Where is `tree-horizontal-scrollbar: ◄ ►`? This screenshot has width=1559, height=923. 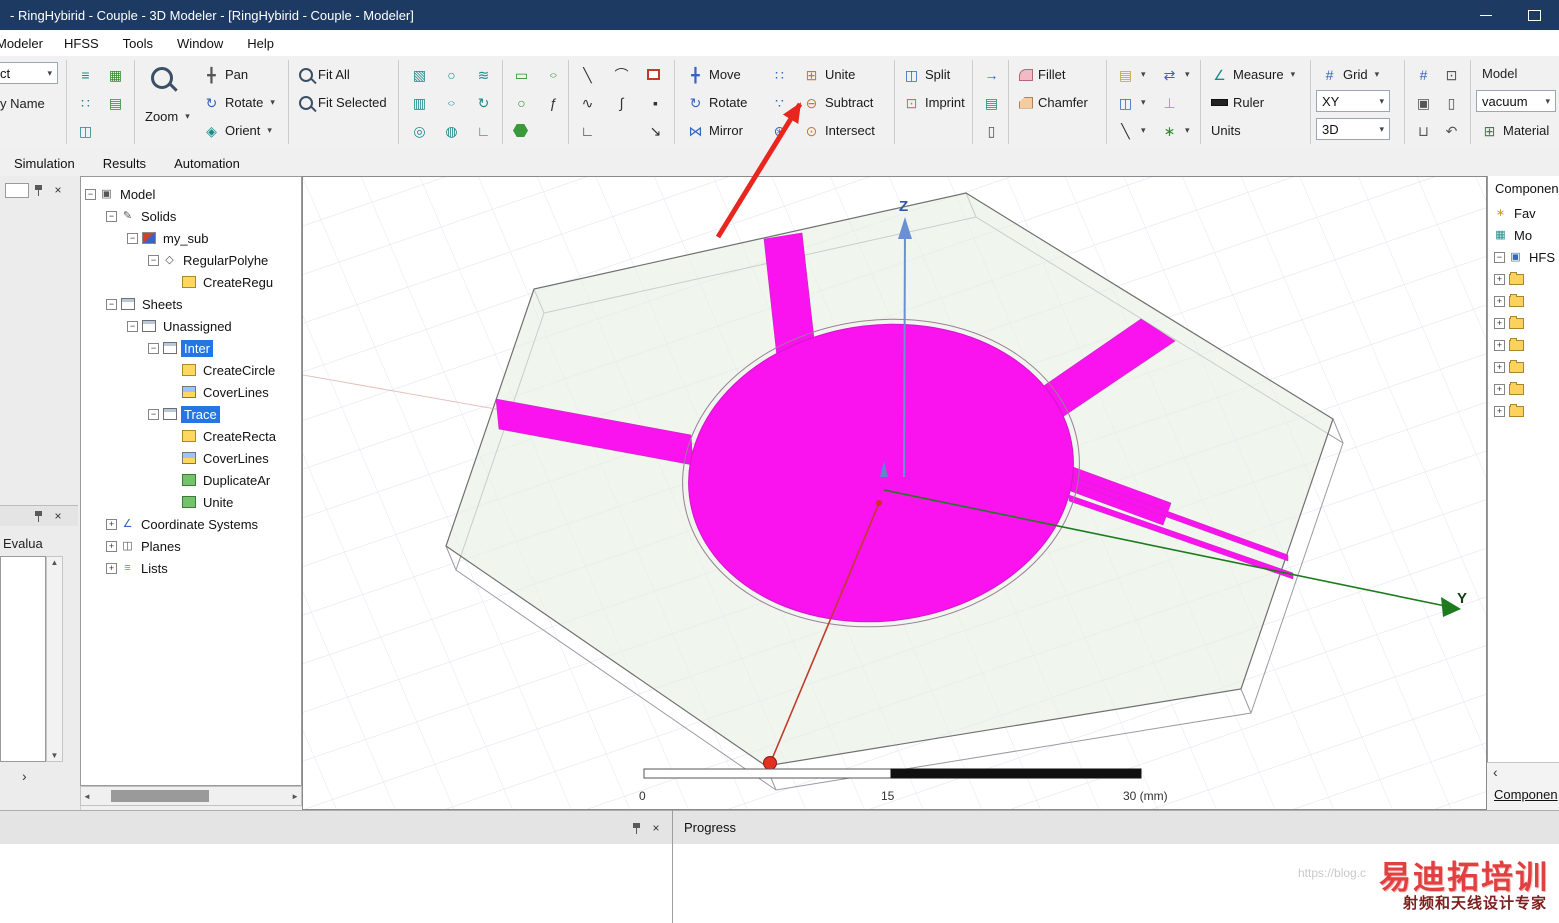 tree-horizontal-scrollbar: ◄ ► is located at coordinates (191, 796).